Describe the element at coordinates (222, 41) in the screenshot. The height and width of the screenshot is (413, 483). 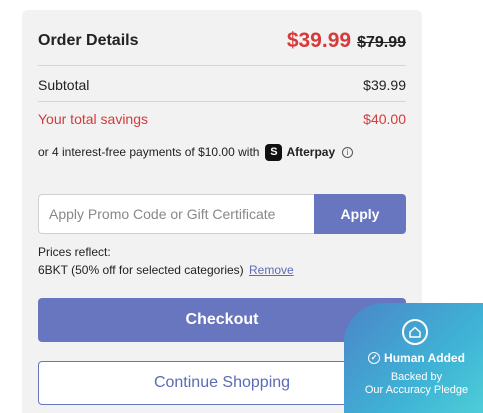
I see `order-header: Order Details $39.99 $79.99` at that location.